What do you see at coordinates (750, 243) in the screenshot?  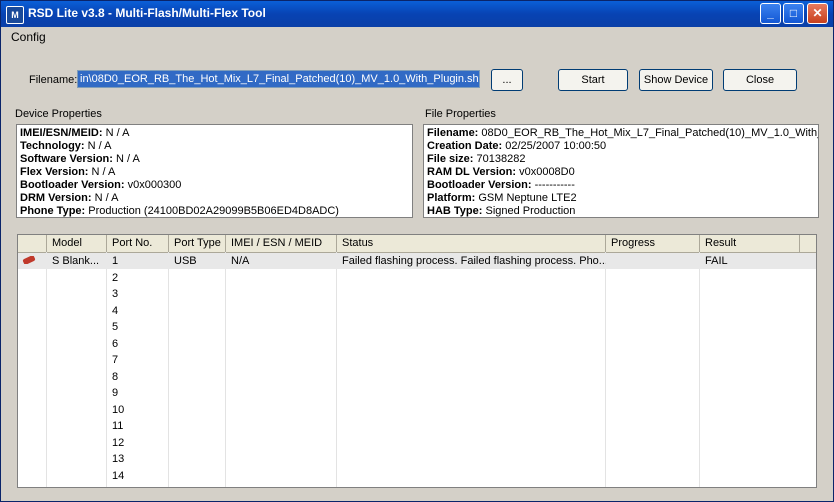 I see `column-header: Result` at bounding box center [750, 243].